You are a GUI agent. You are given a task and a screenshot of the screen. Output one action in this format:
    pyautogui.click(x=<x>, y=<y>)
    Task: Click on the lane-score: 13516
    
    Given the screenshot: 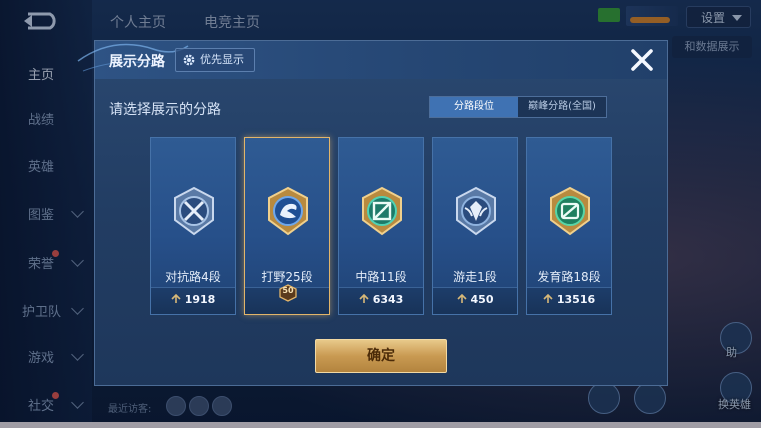 What is the action you would take?
    pyautogui.click(x=576, y=299)
    